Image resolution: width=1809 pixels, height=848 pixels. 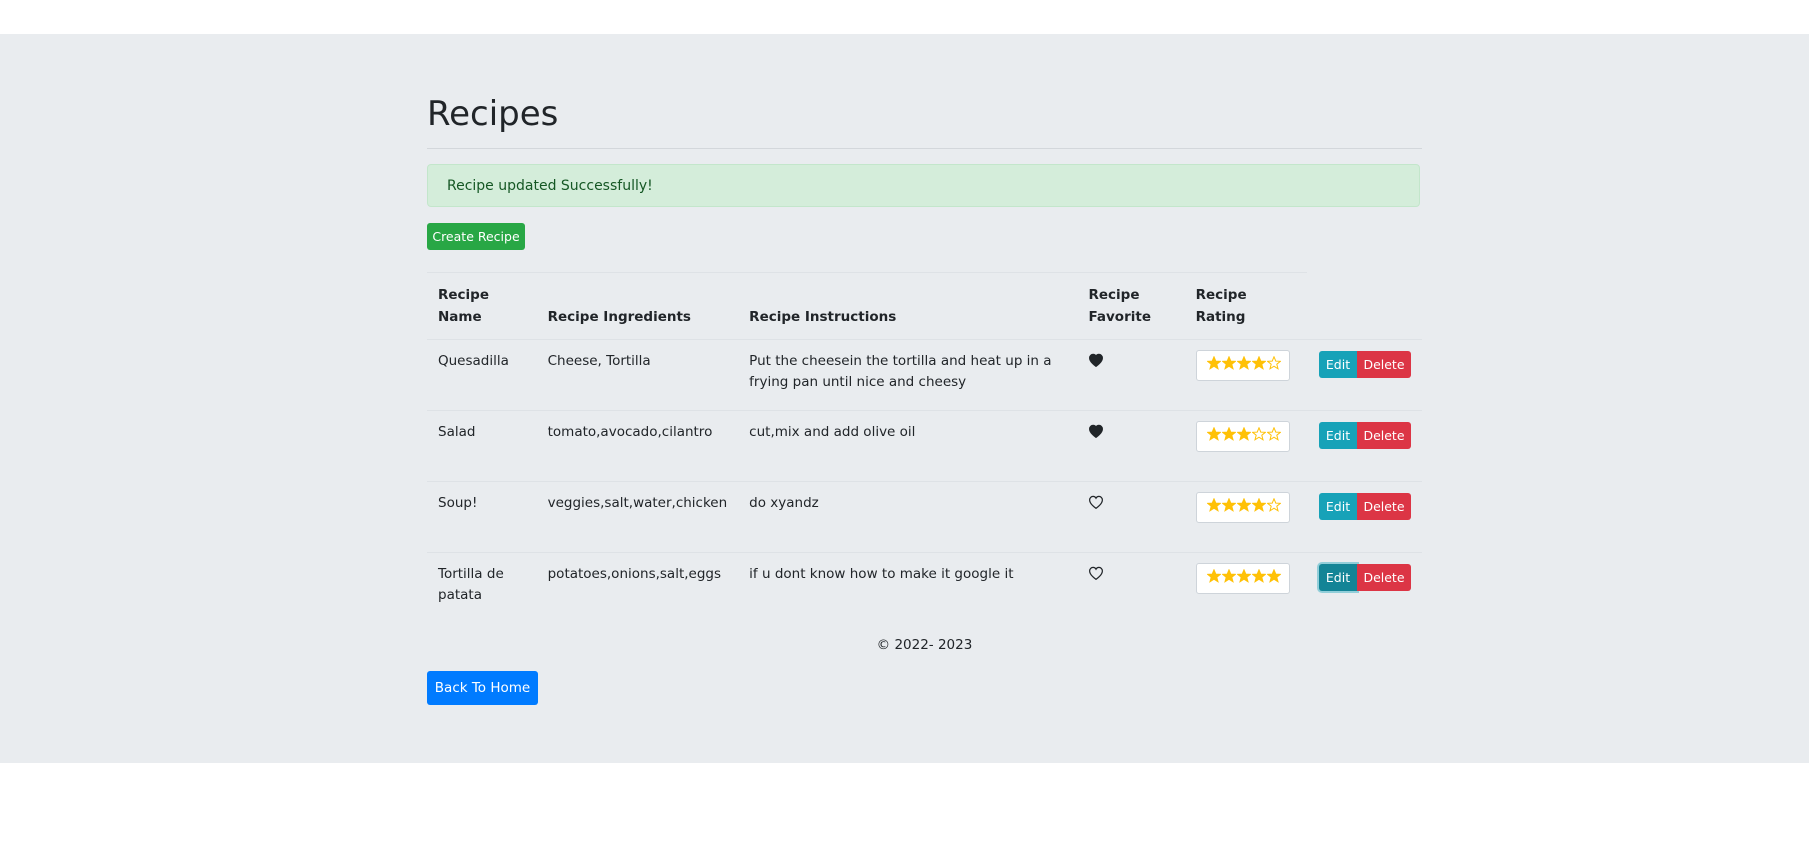 What do you see at coordinates (482, 588) in the screenshot?
I see `recipe-name-cell: Tortilla de patata` at bounding box center [482, 588].